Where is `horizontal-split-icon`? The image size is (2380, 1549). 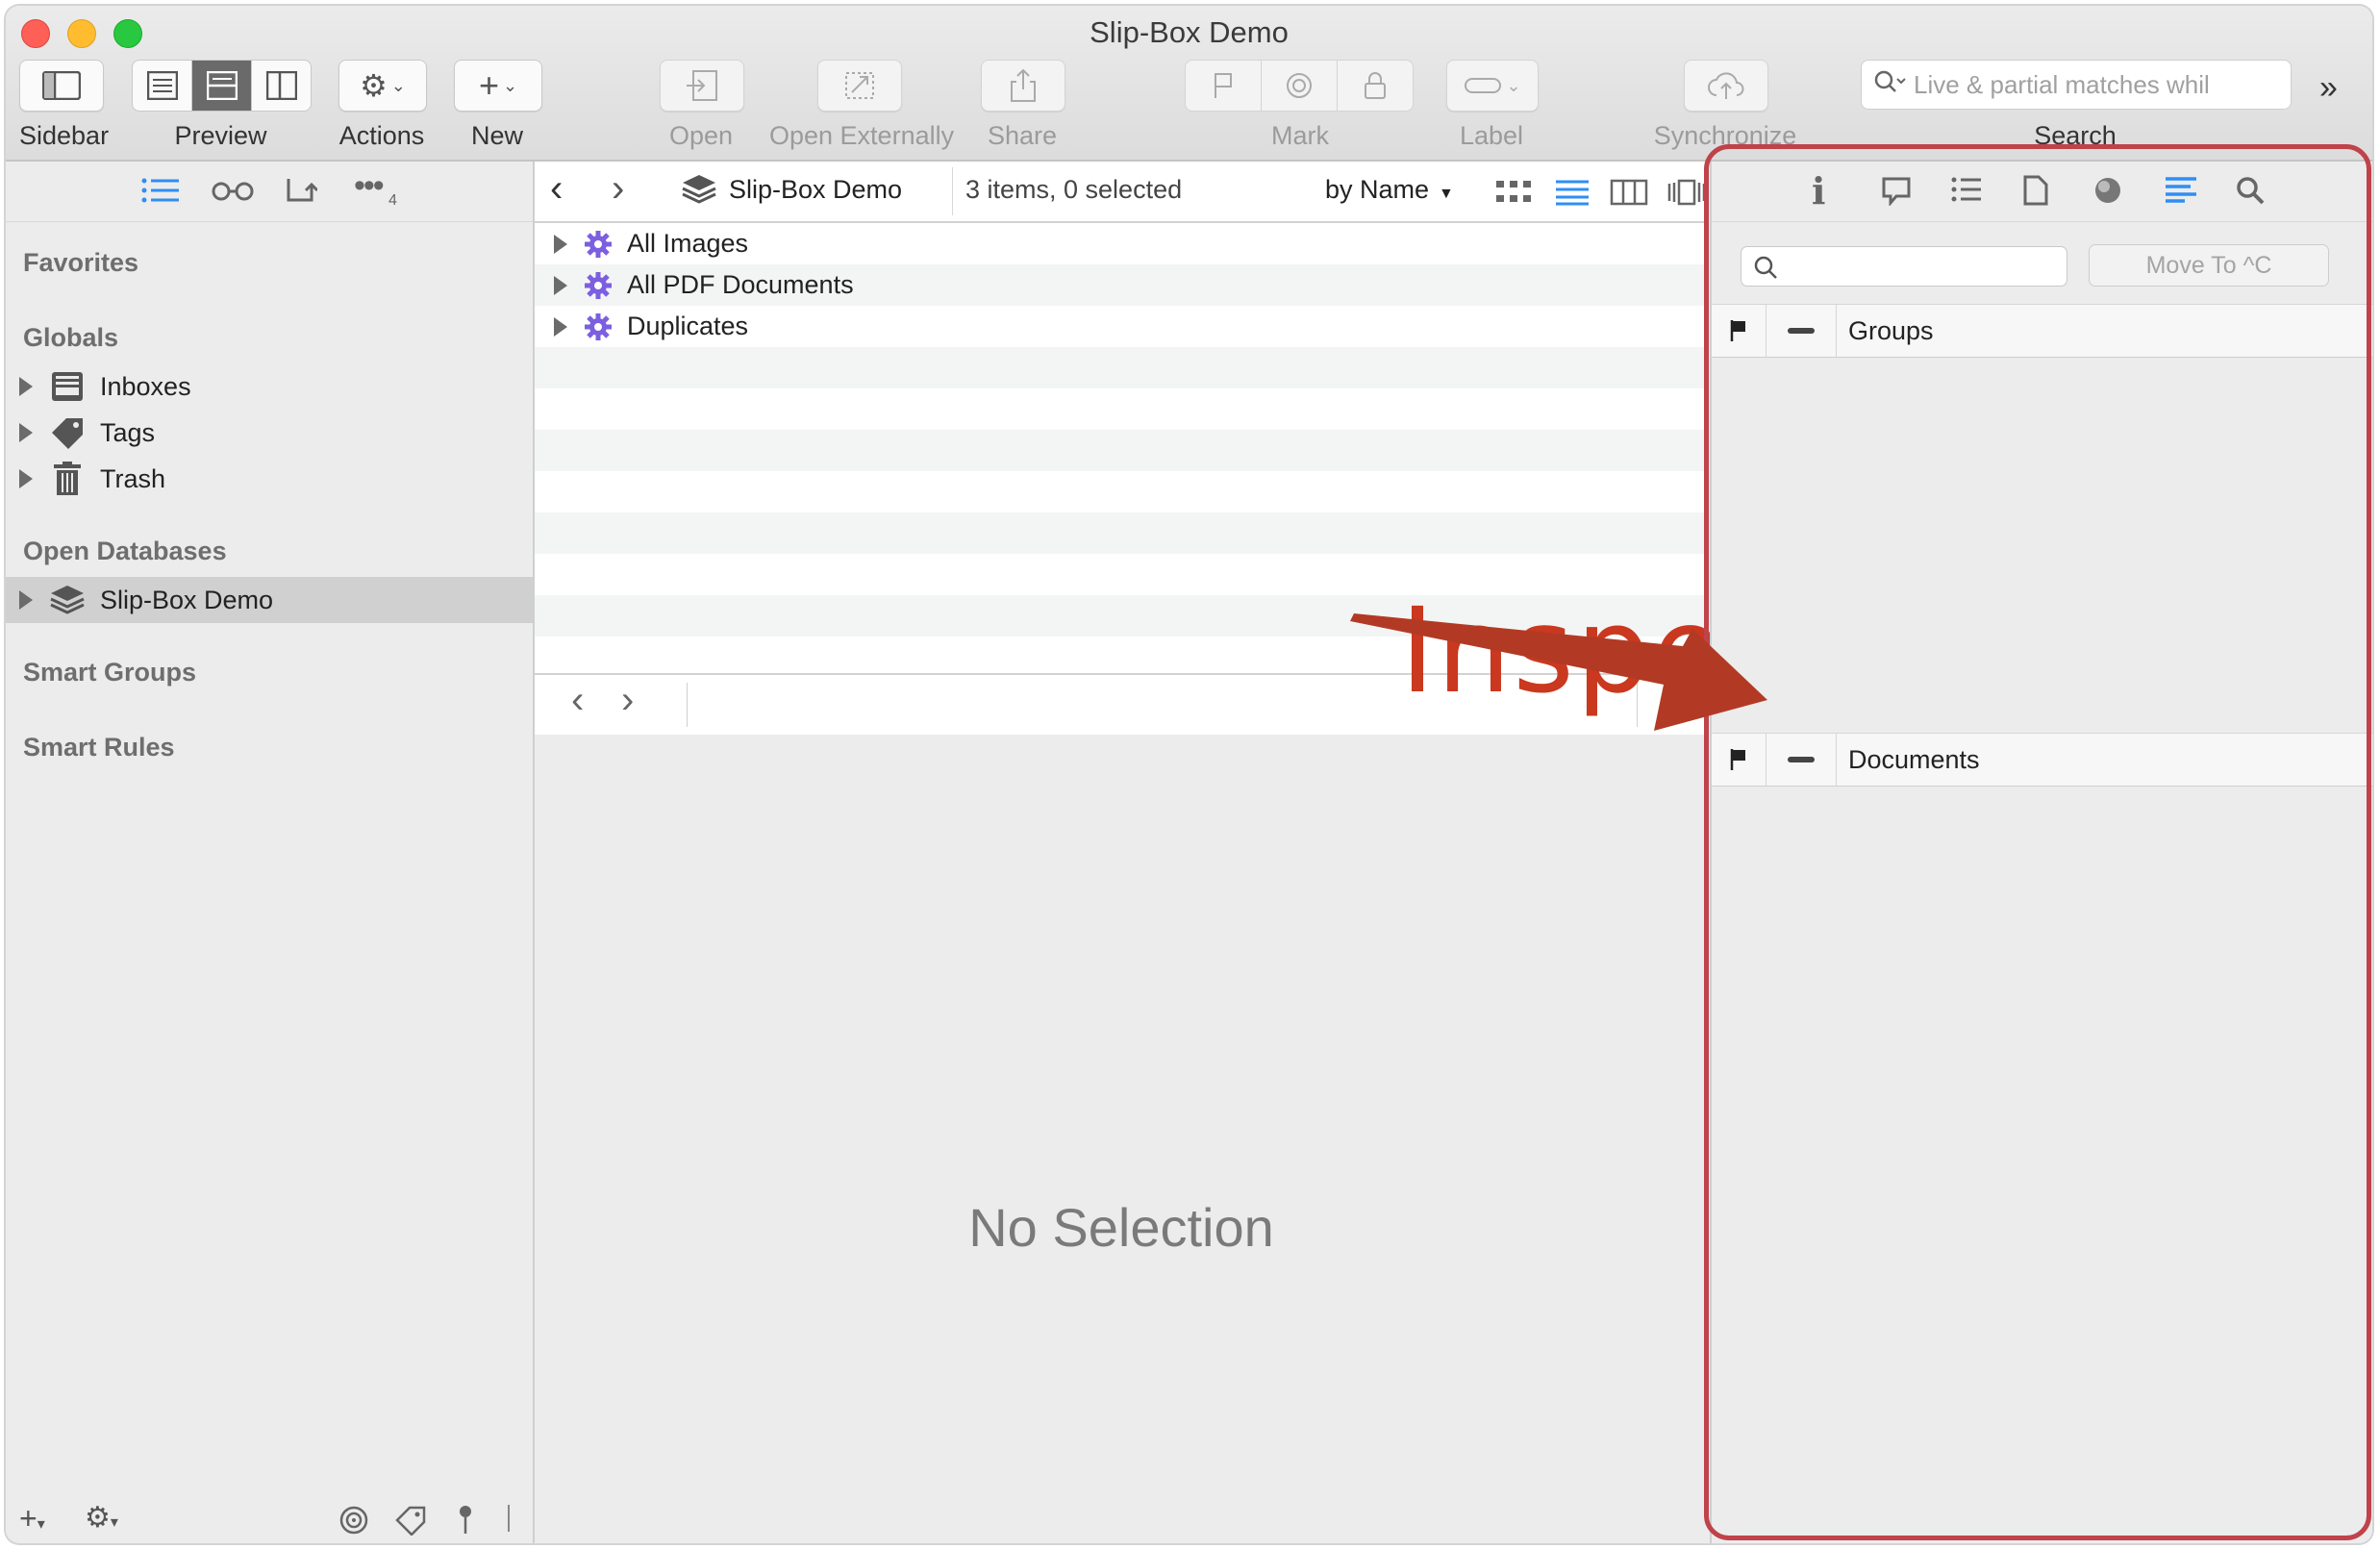 horizontal-split-icon is located at coordinates (222, 86).